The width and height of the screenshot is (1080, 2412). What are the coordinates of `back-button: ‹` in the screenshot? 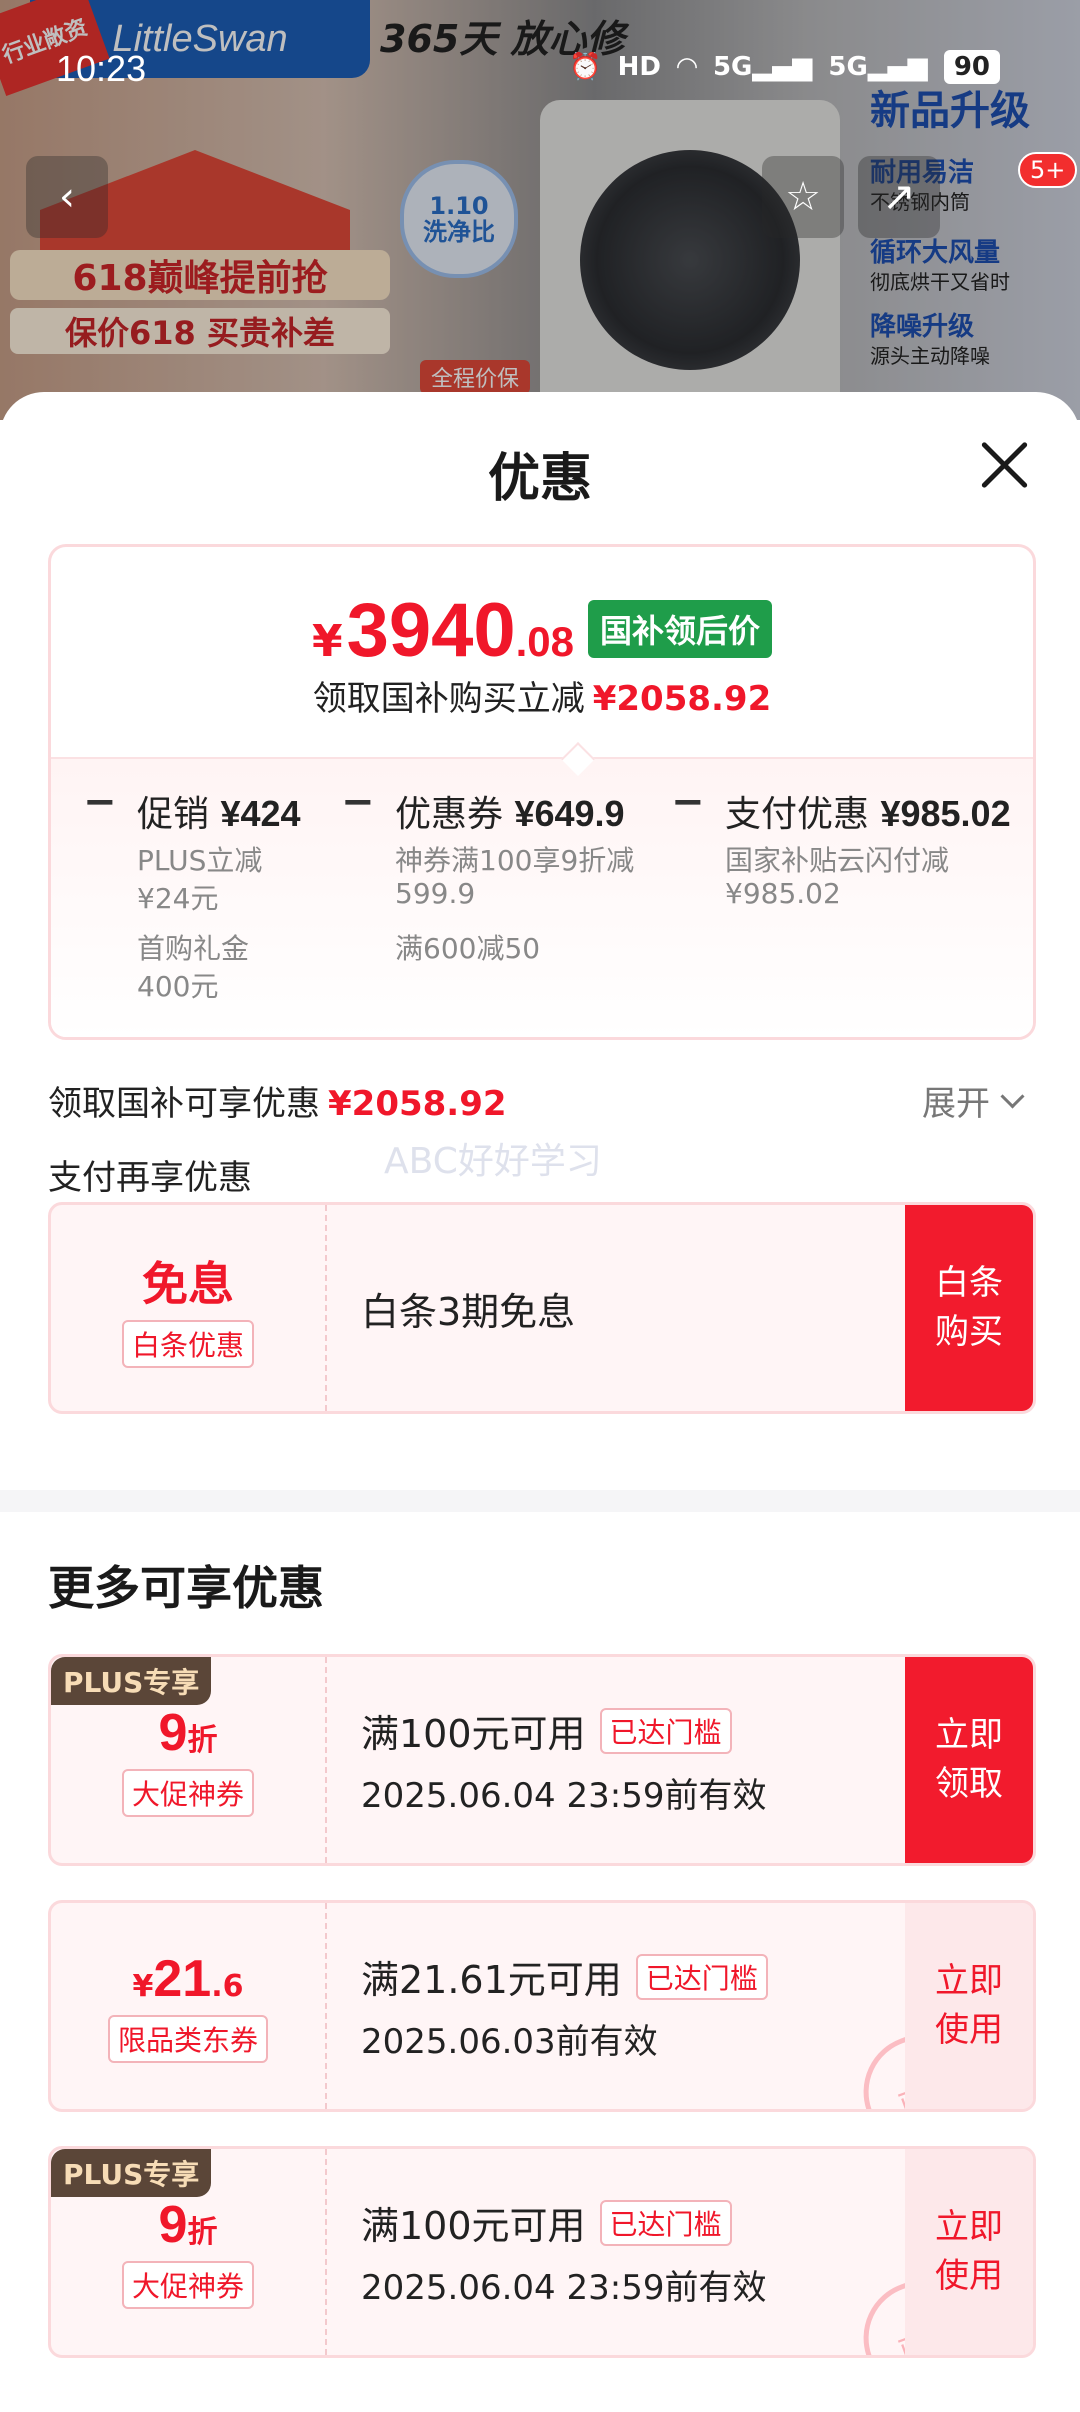 It's located at (67, 197).